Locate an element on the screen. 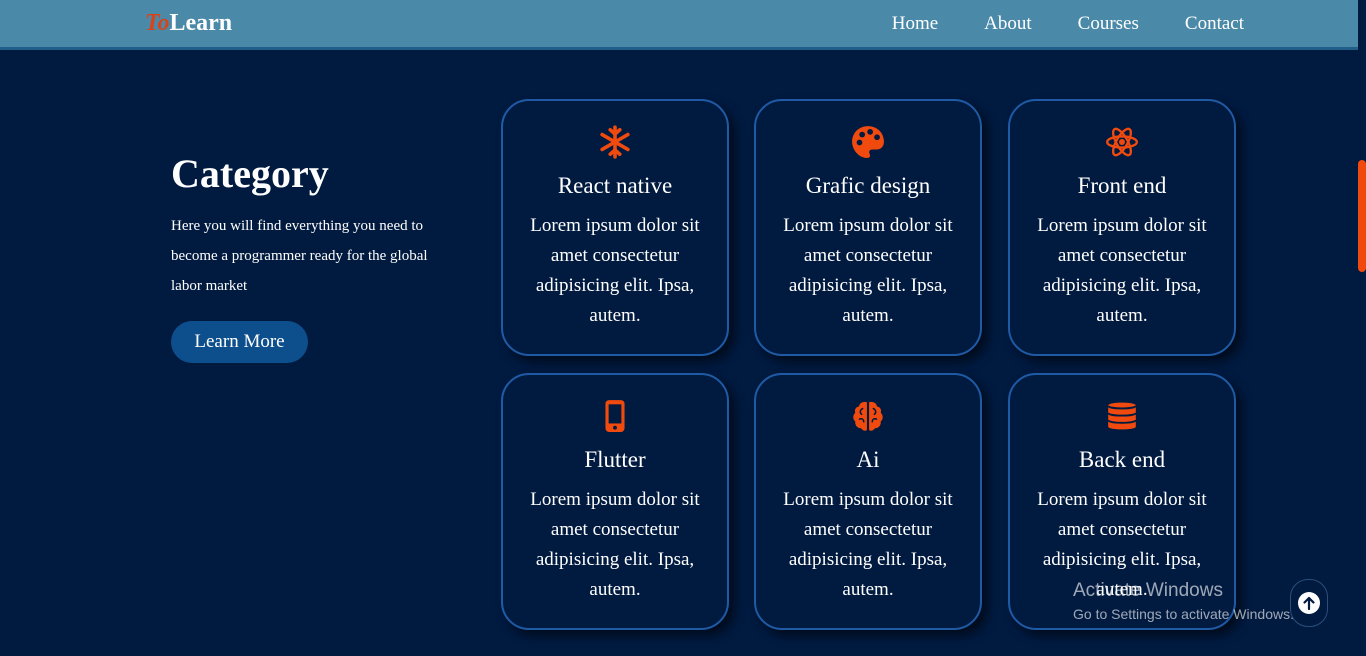 This screenshot has height=656, width=1366. category-title: Category is located at coordinates (250, 173).